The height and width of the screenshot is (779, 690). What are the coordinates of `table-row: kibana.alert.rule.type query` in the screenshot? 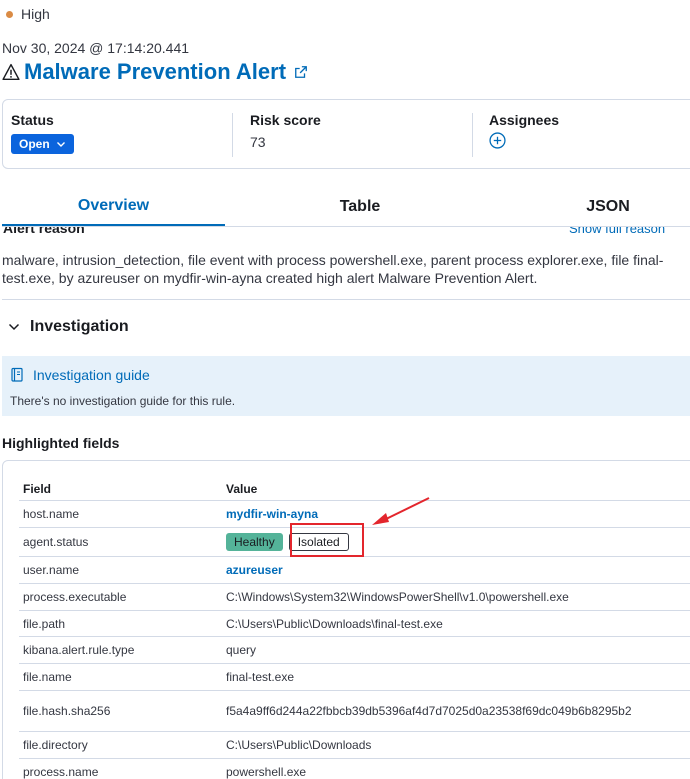 It's located at (354, 650).